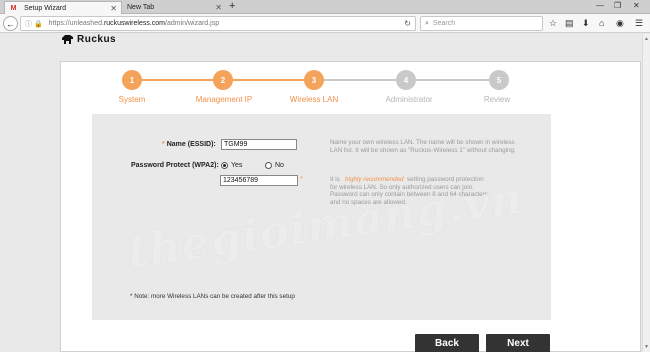  Describe the element at coordinates (601, 23) in the screenshot. I see `home-icon: ⌂` at that location.